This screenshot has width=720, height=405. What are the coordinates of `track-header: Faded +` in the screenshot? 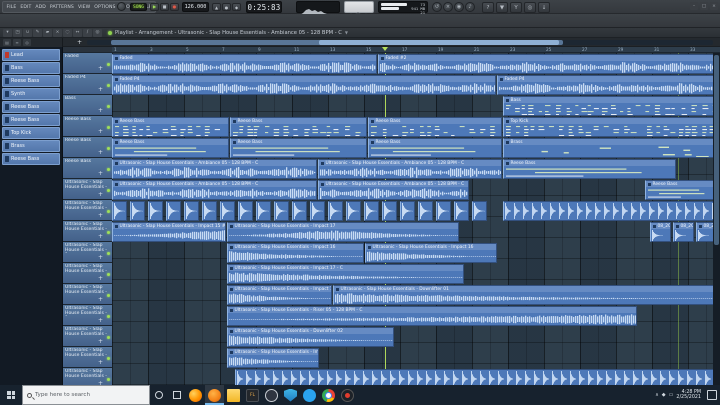 It's located at (87, 63).